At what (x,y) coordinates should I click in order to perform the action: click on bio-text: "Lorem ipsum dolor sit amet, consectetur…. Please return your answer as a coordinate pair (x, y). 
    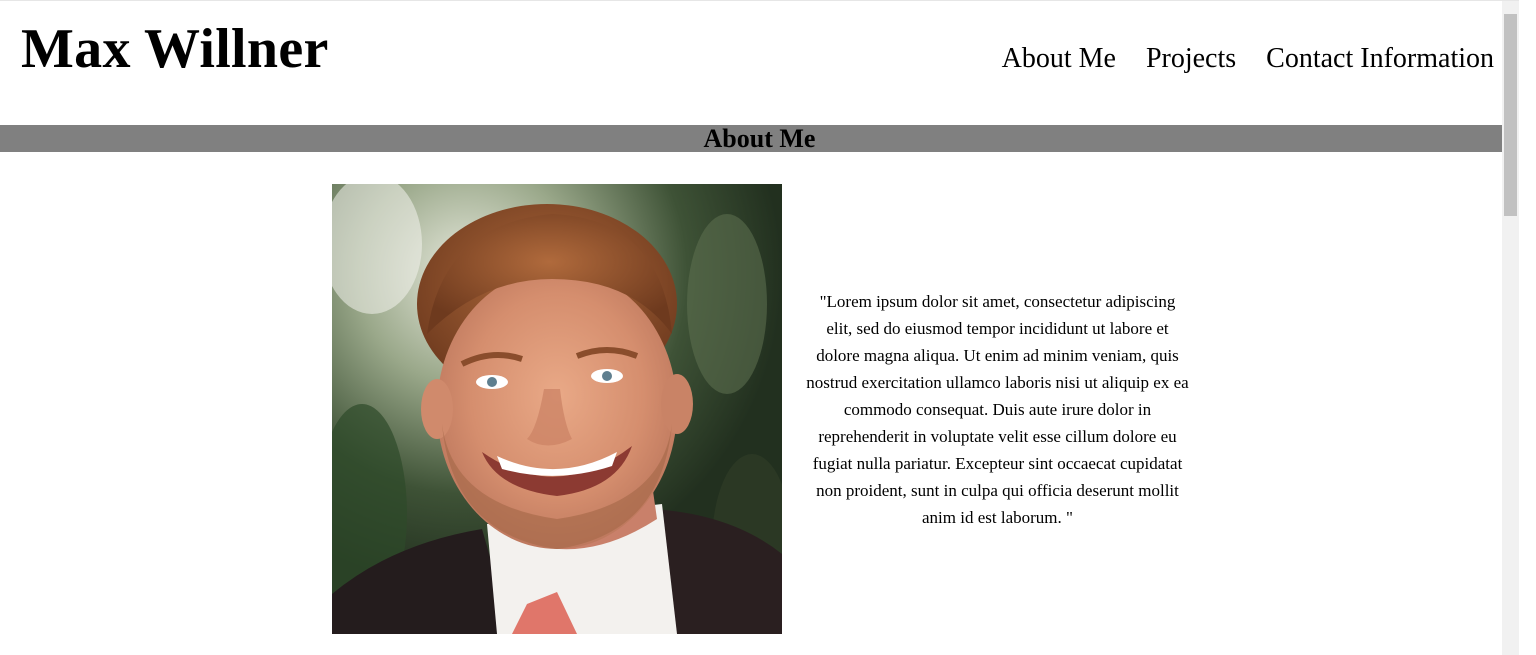
    Looking at the image, I should click on (997, 409).